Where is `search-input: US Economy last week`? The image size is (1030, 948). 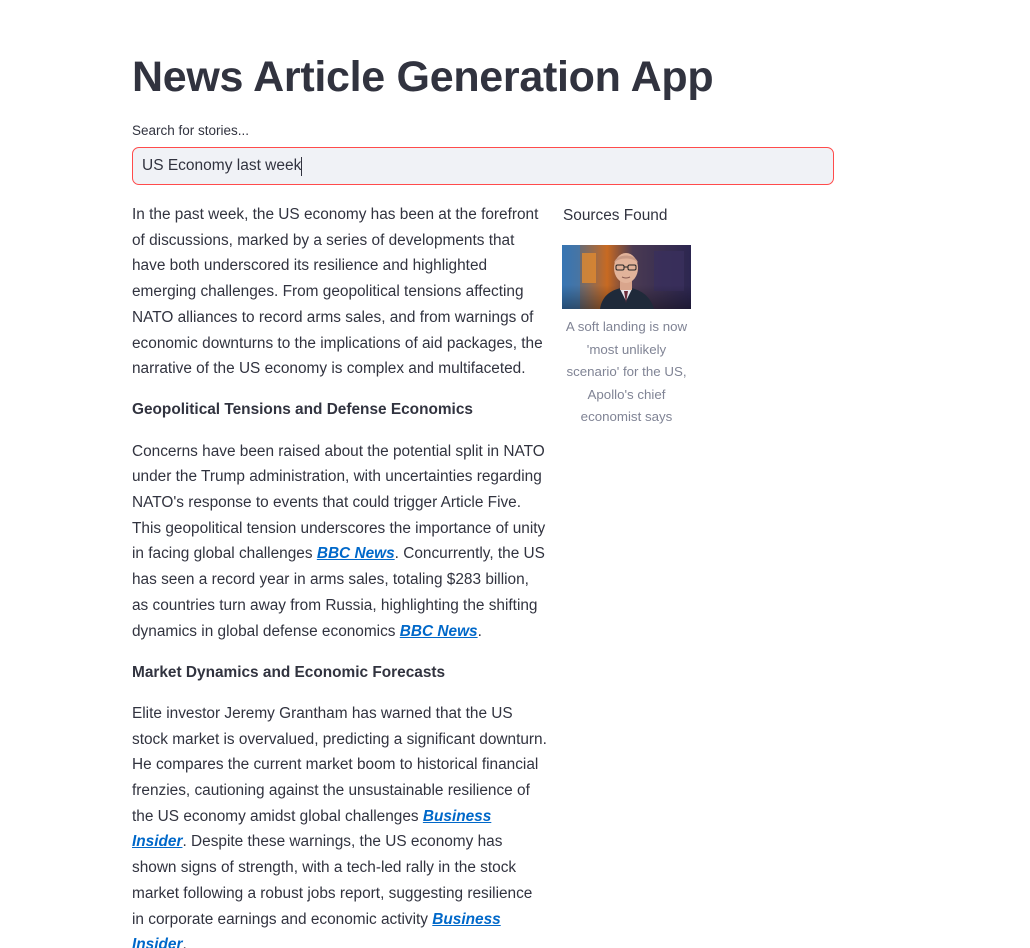
search-input: US Economy last week is located at coordinates (483, 166).